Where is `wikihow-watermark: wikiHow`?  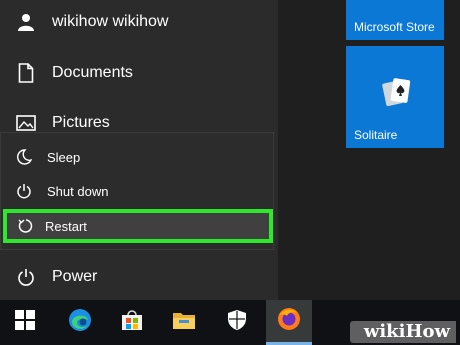
wikihow-watermark: wikiHow is located at coordinates (402, 332).